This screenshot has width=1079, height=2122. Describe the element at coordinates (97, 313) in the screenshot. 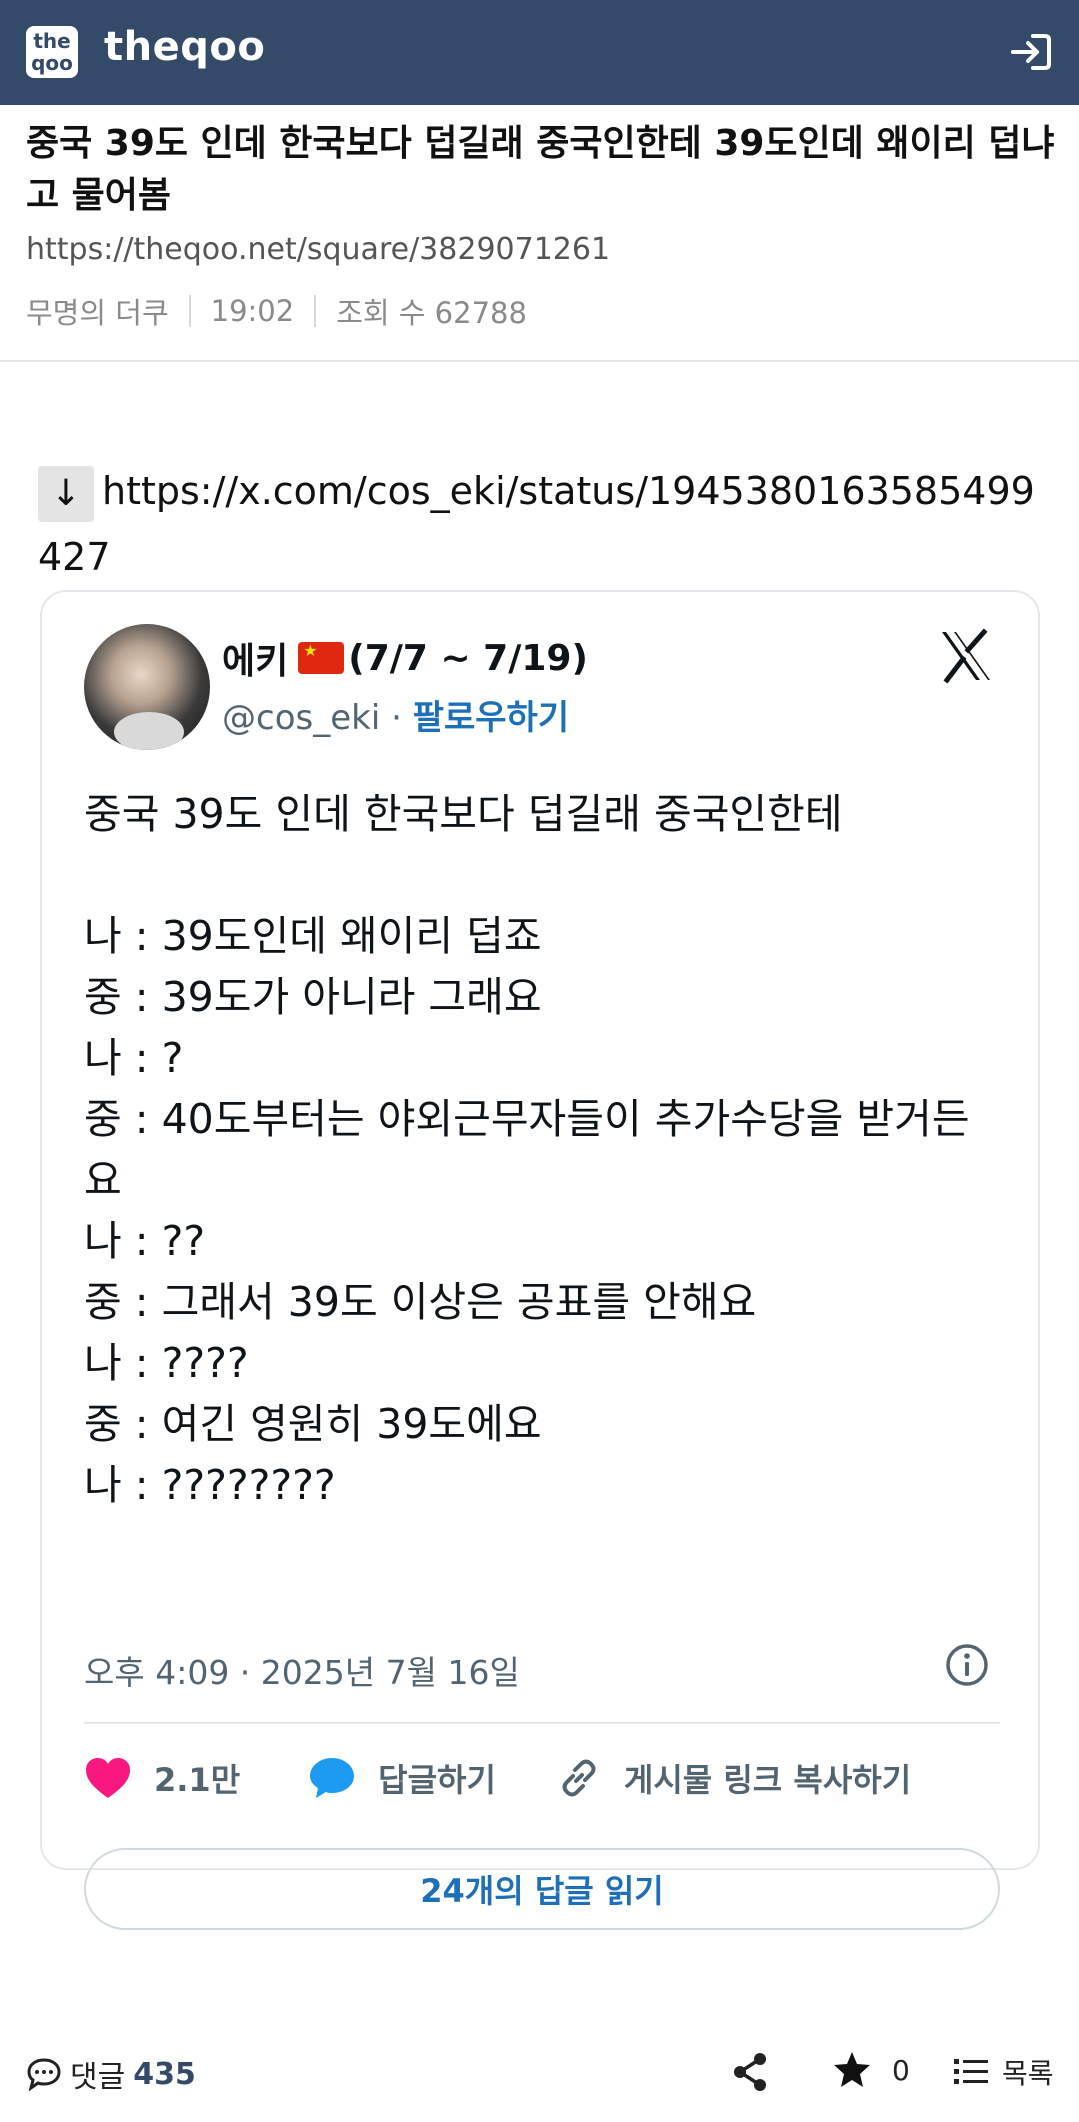

I see `post-author: 무명의 더쿠` at that location.